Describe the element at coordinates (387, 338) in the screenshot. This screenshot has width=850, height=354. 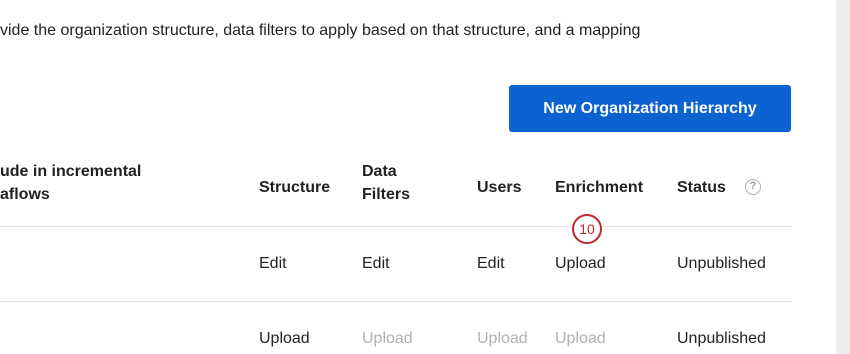
I see `row2-data-filters-upload-disabled: Upload` at that location.